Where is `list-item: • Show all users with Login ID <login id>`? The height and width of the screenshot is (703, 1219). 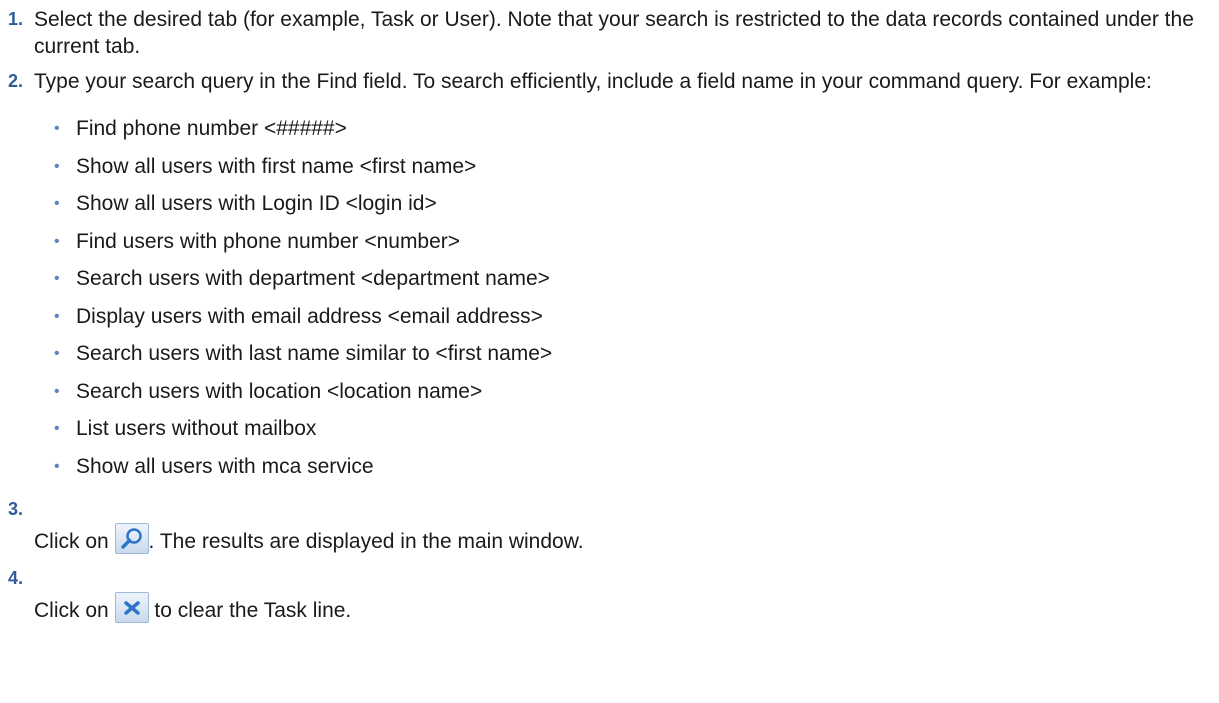
list-item: • Show all users with Login ID <login id> is located at coordinates (621, 209).